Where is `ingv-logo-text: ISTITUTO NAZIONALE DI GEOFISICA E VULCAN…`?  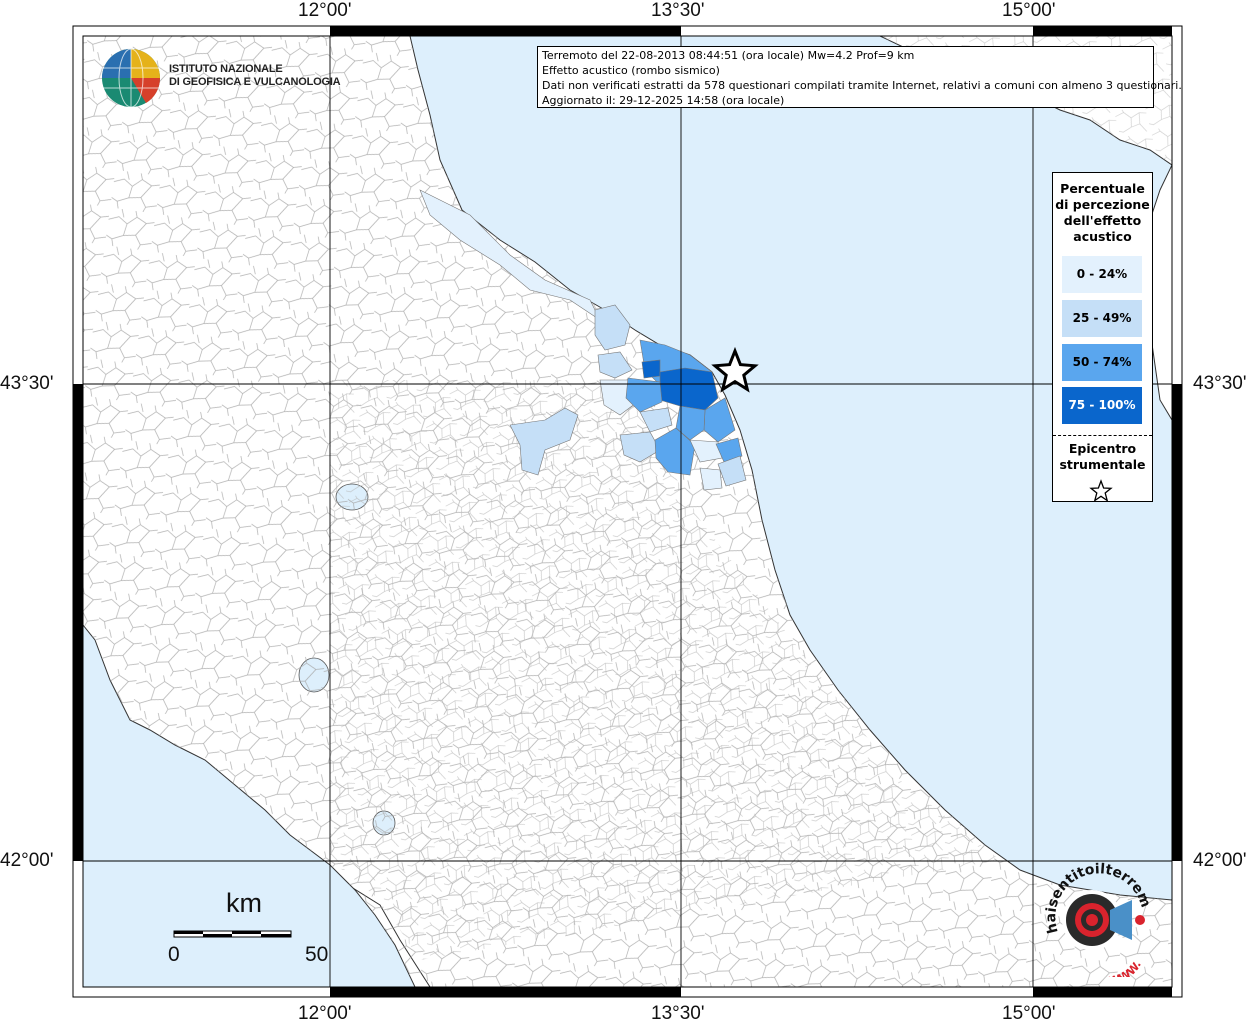 ingv-logo-text: ISTITUTO NAZIONALE DI GEOFISICA E VULCAN… is located at coordinates (255, 75).